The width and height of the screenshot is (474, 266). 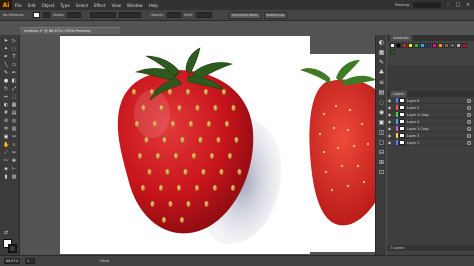 I want to click on warp-icon: 〰, so click(x=6, y=161).